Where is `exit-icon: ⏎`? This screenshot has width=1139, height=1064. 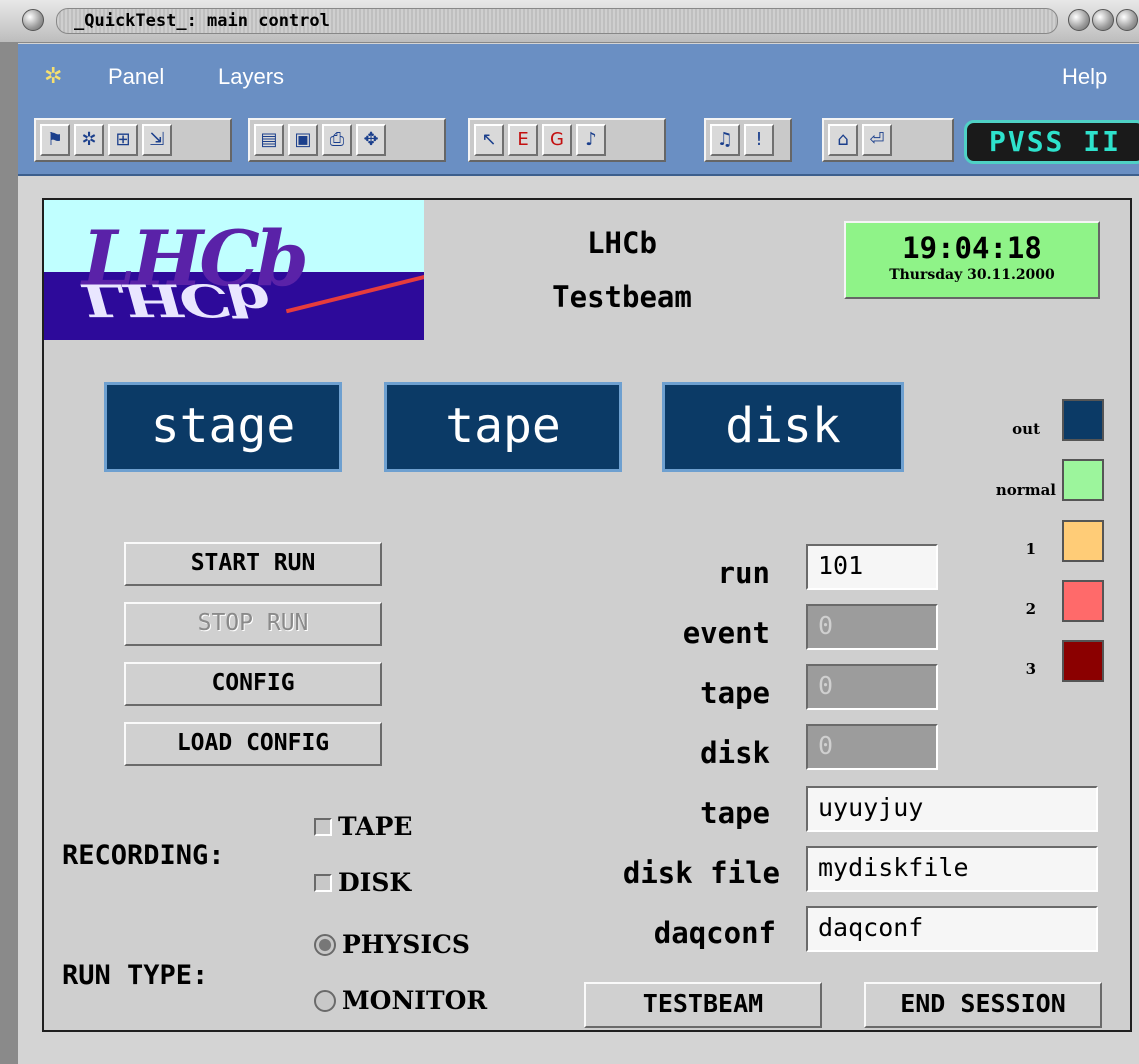
exit-icon: ⏎ is located at coordinates (877, 140).